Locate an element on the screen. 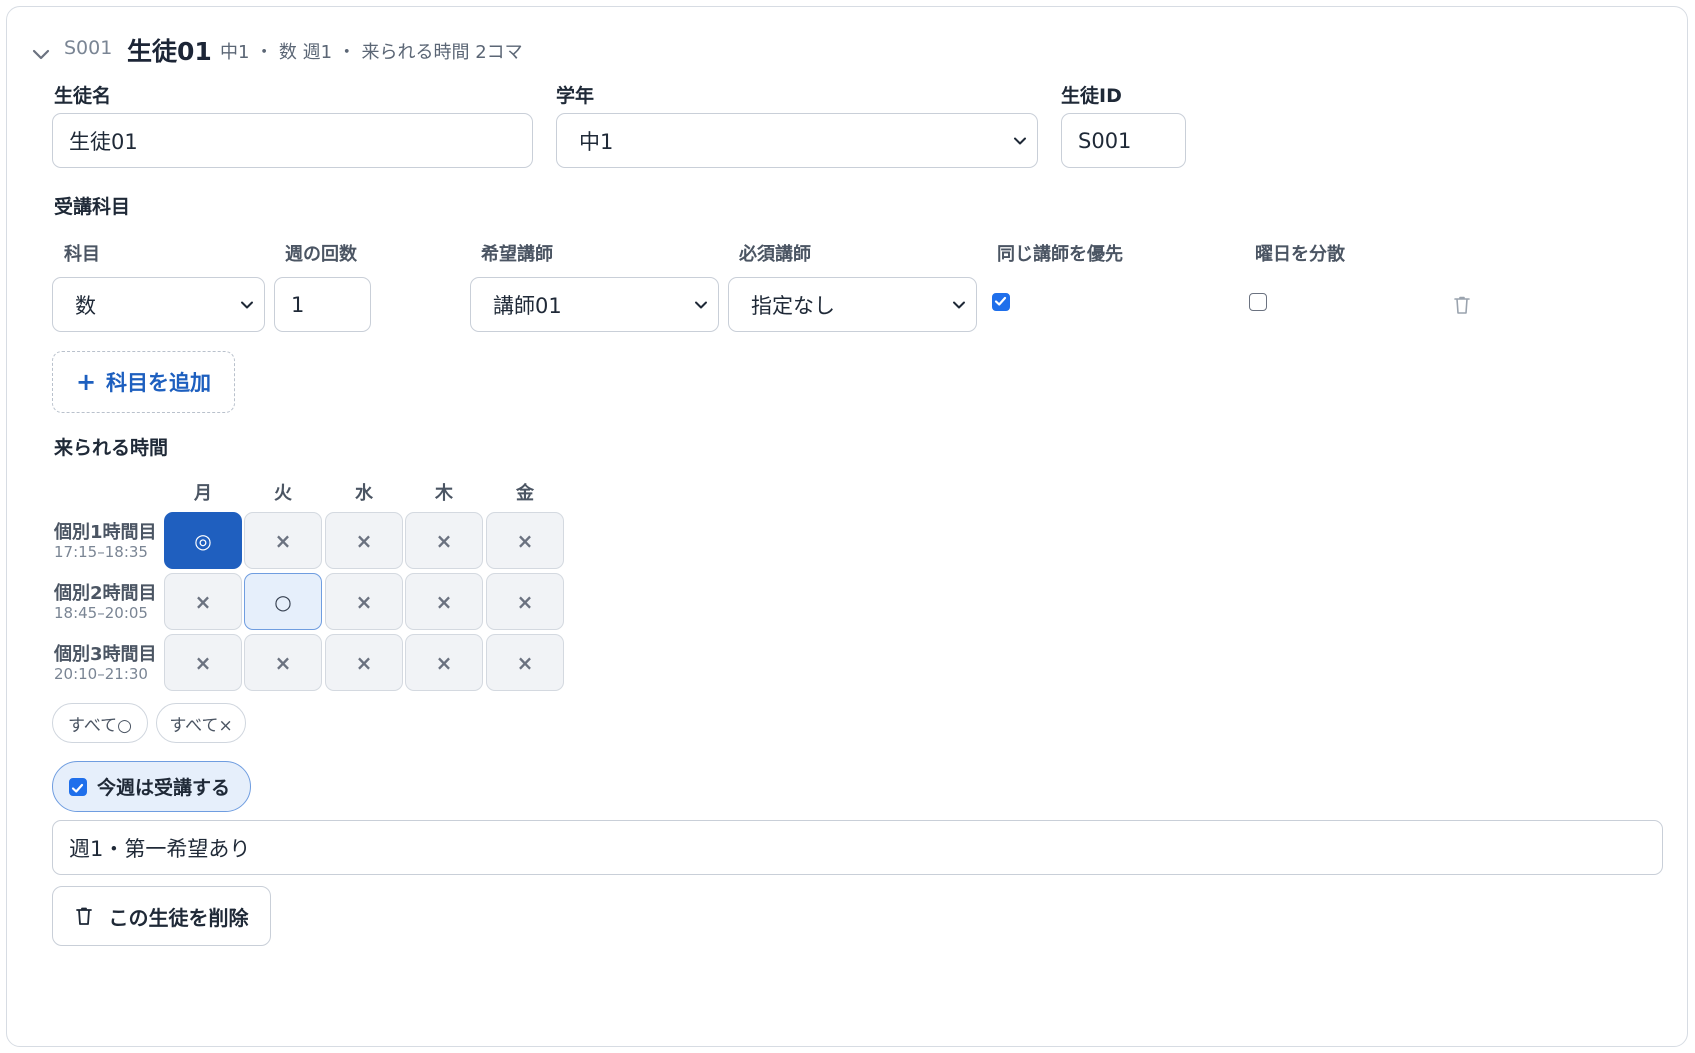 The image size is (1695, 1053). set-all-ng-button: すべて× is located at coordinates (201, 723).